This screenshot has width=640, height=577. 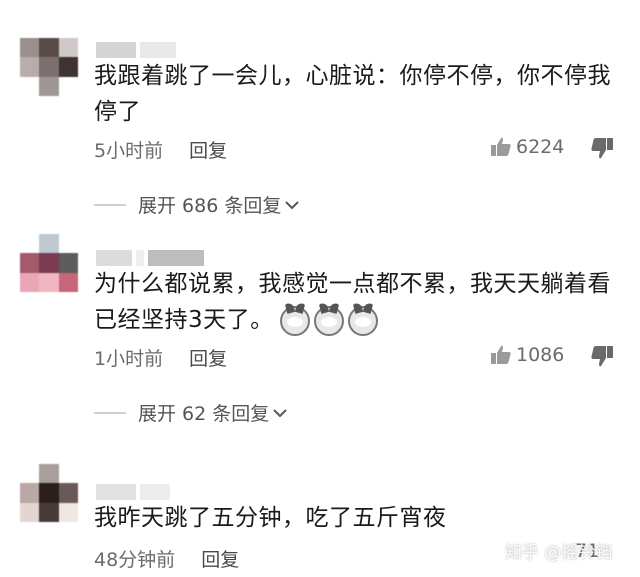 I want to click on emoji-group, so click(x=328, y=320).